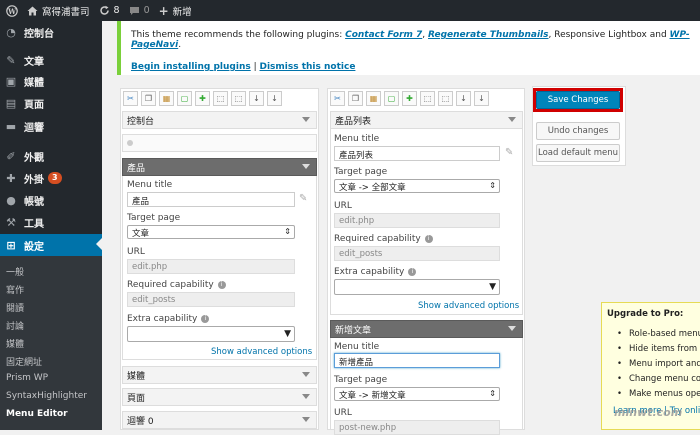 Image resolution: width=700 pixels, height=435 pixels. What do you see at coordinates (184, 98) in the screenshot?
I see `new-menu-icon: ▢` at bounding box center [184, 98].